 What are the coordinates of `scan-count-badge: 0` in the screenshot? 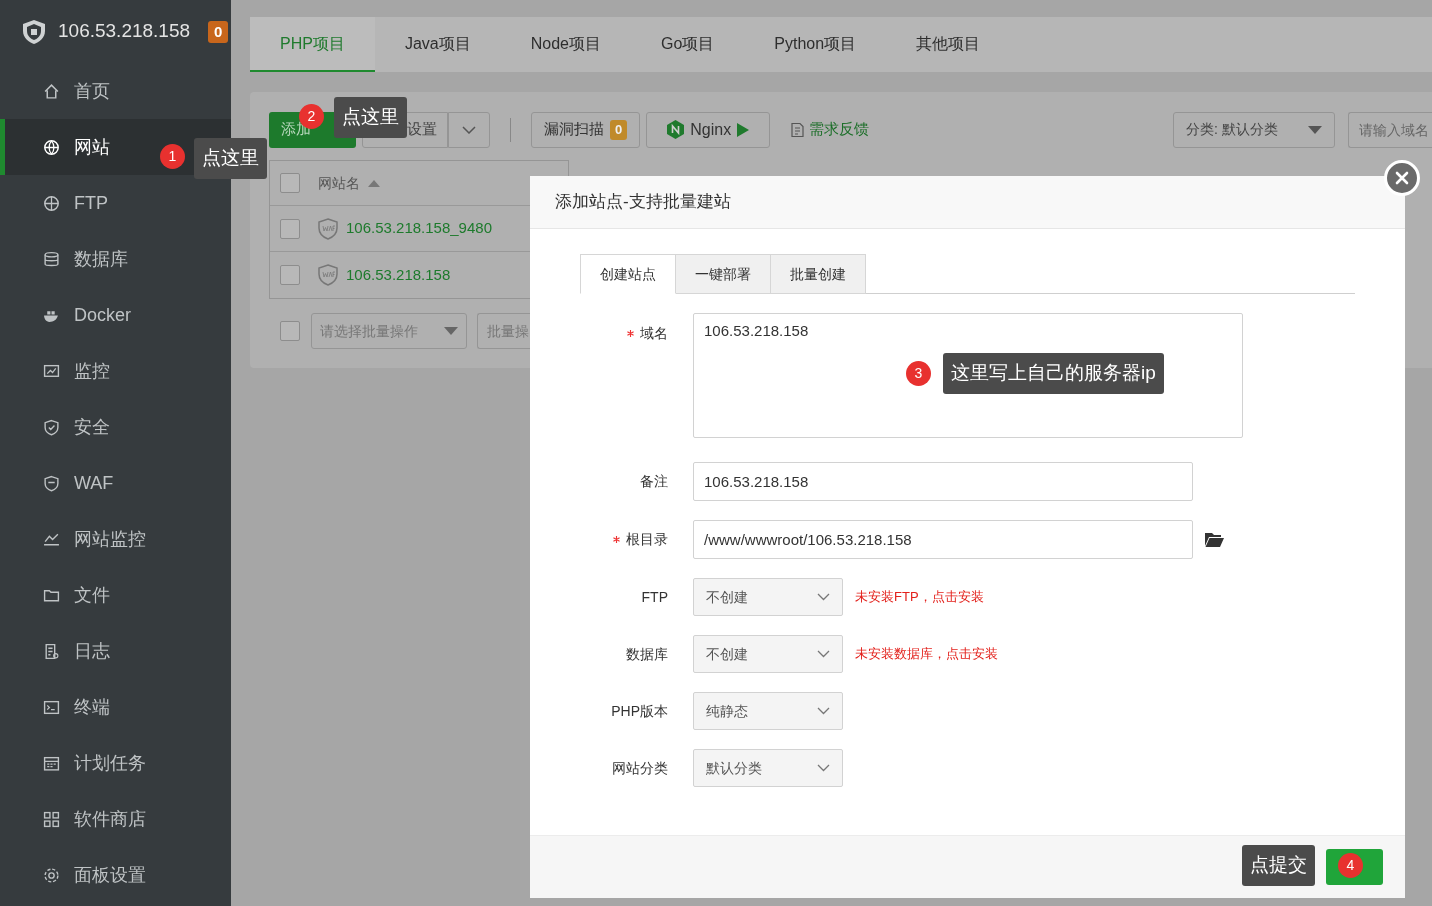 It's located at (619, 129).